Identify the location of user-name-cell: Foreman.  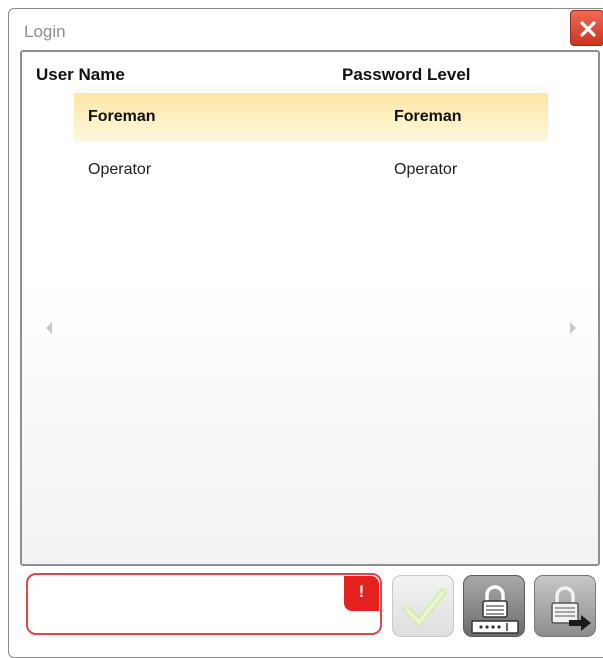
(122, 116).